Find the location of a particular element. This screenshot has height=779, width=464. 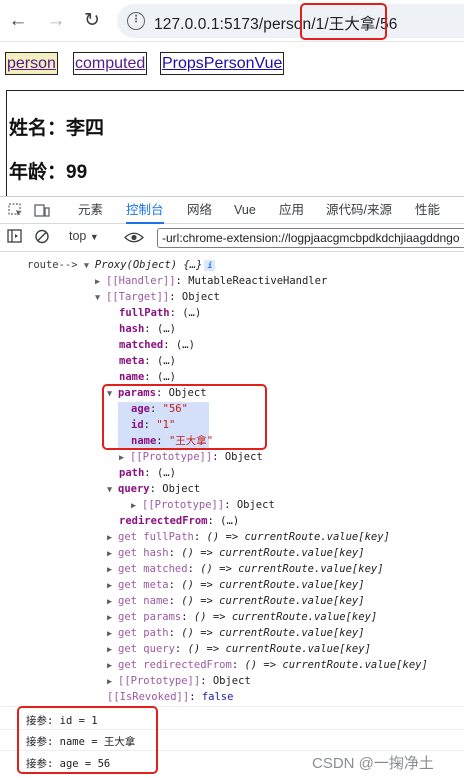

browser-toolbar: ← → ↻ ⋮ 127.0.0.1:5173/person/1/王大拿/56 is located at coordinates (232, 21).